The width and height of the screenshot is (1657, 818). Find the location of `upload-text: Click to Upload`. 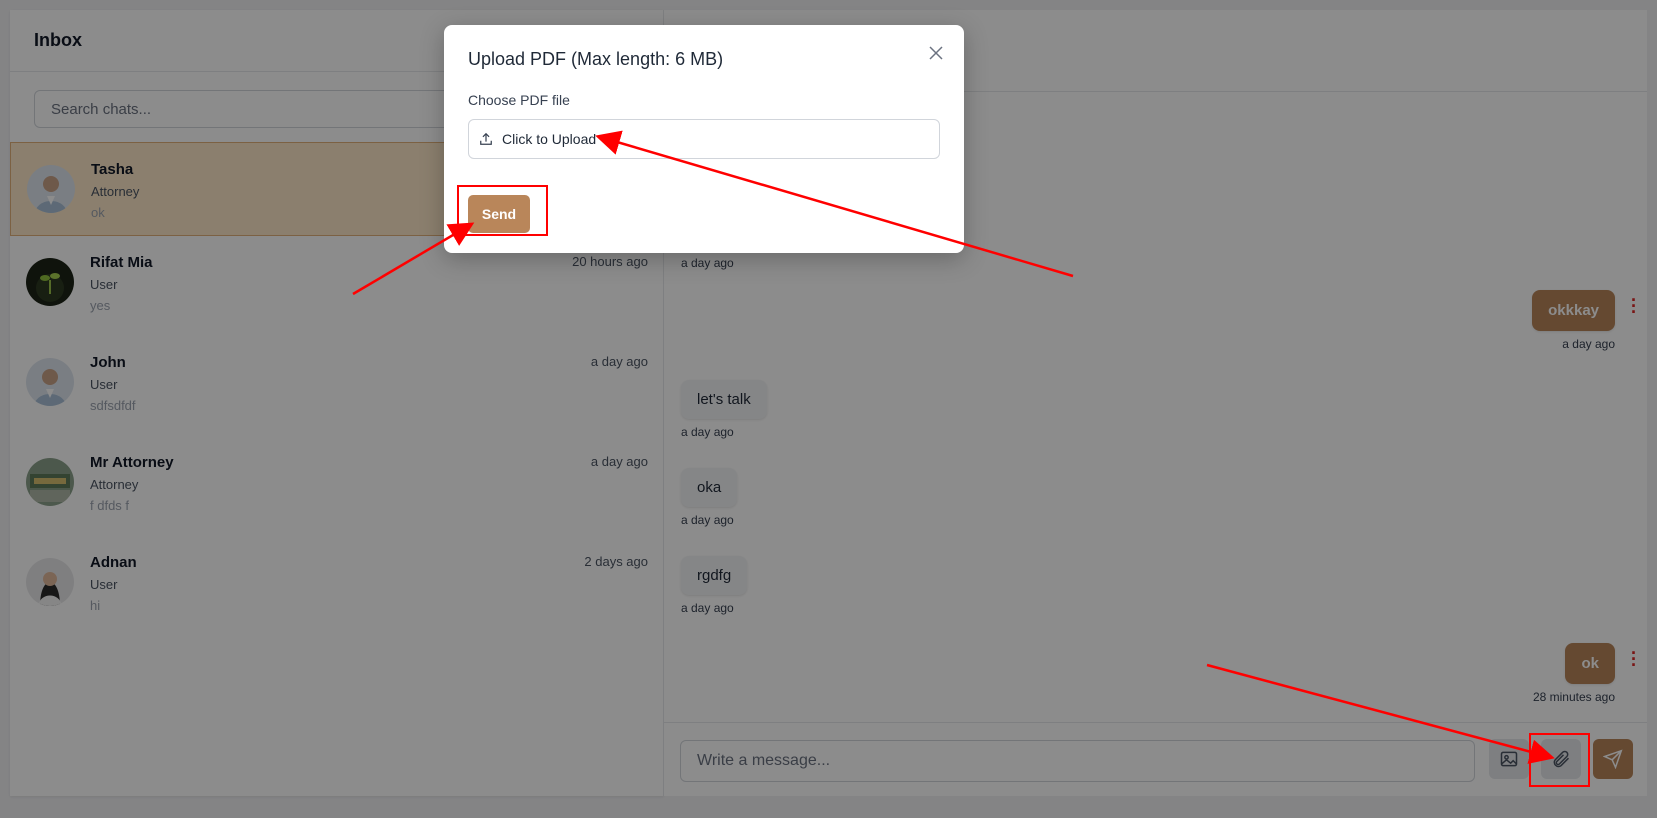

upload-text: Click to Upload is located at coordinates (549, 139).